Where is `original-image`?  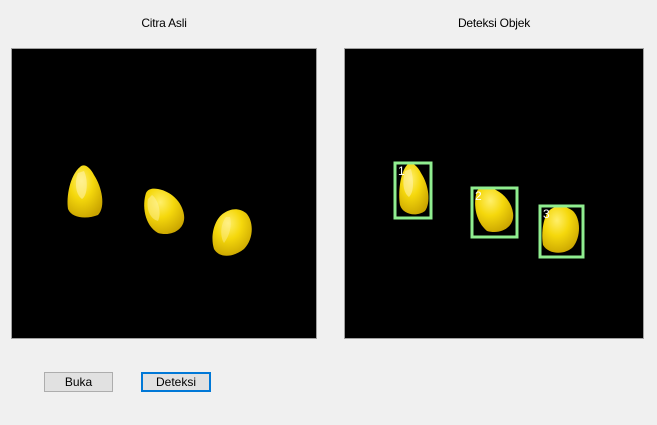
original-image is located at coordinates (159, 210).